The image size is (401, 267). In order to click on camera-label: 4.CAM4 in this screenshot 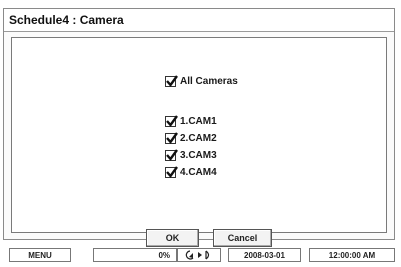, I will do `click(198, 172)`.